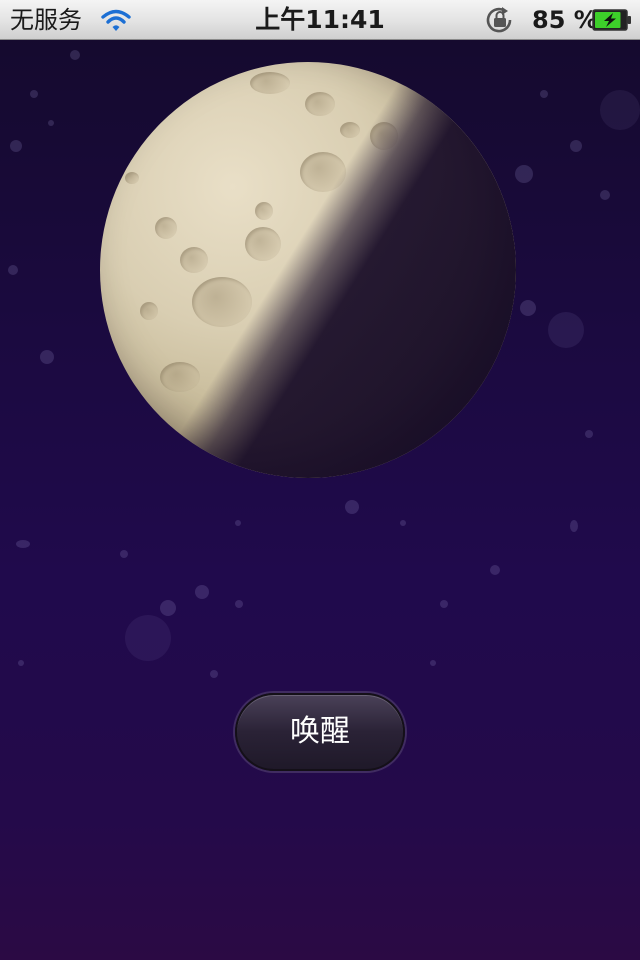 Image resolution: width=640 pixels, height=960 pixels. What do you see at coordinates (320, 732) in the screenshot?
I see `wake-button: 唤醒` at bounding box center [320, 732].